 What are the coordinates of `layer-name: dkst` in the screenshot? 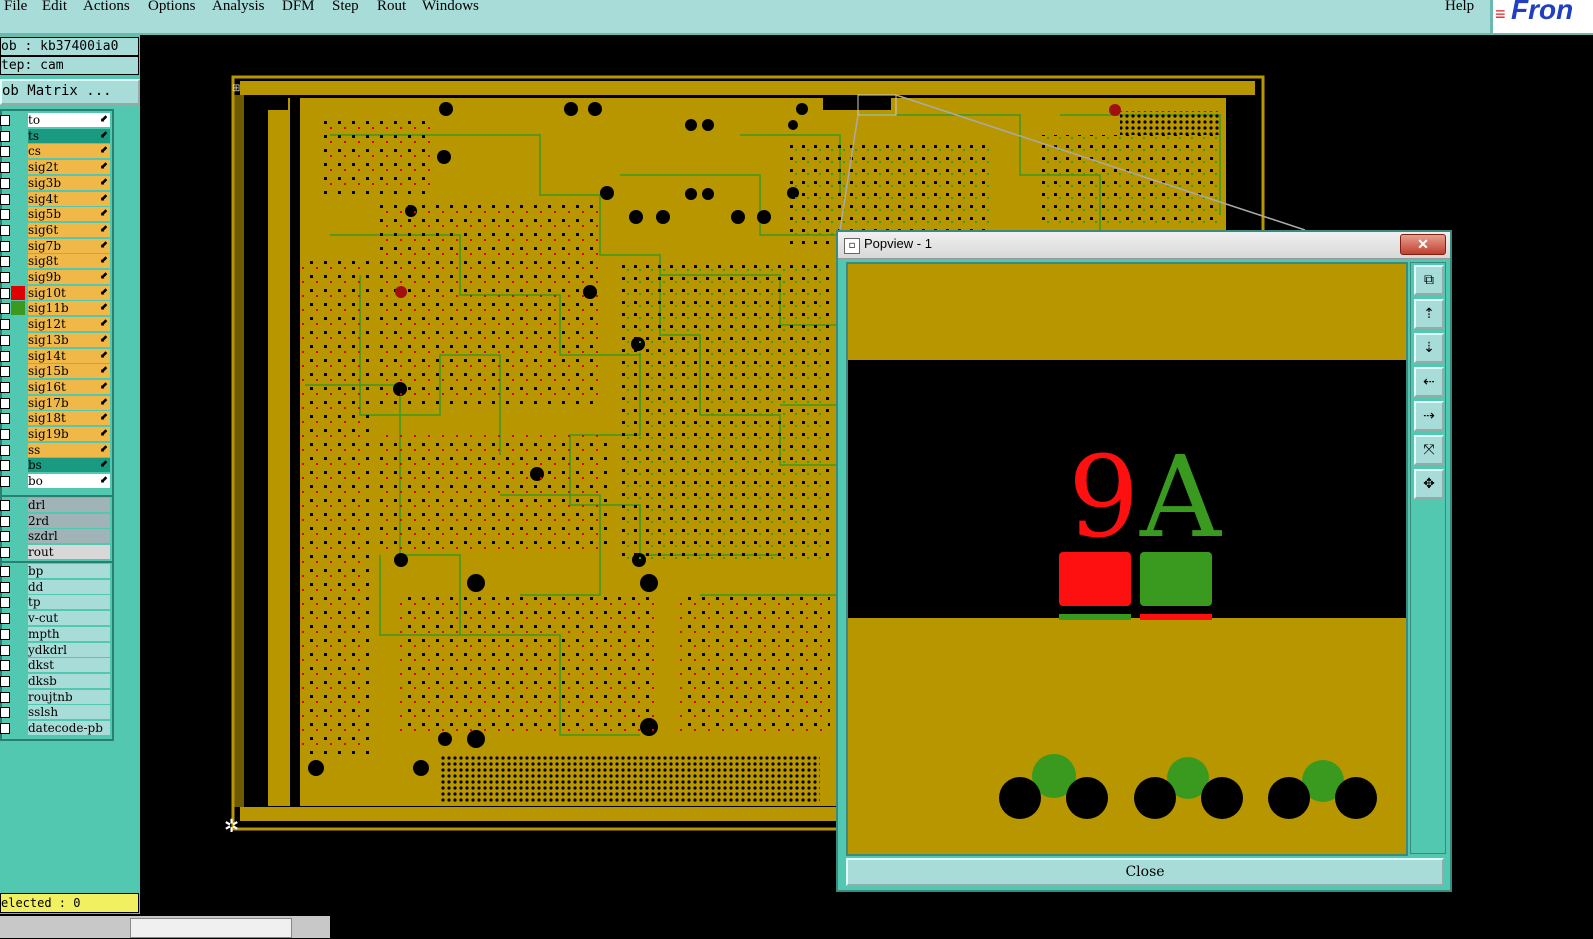 It's located at (69, 665).